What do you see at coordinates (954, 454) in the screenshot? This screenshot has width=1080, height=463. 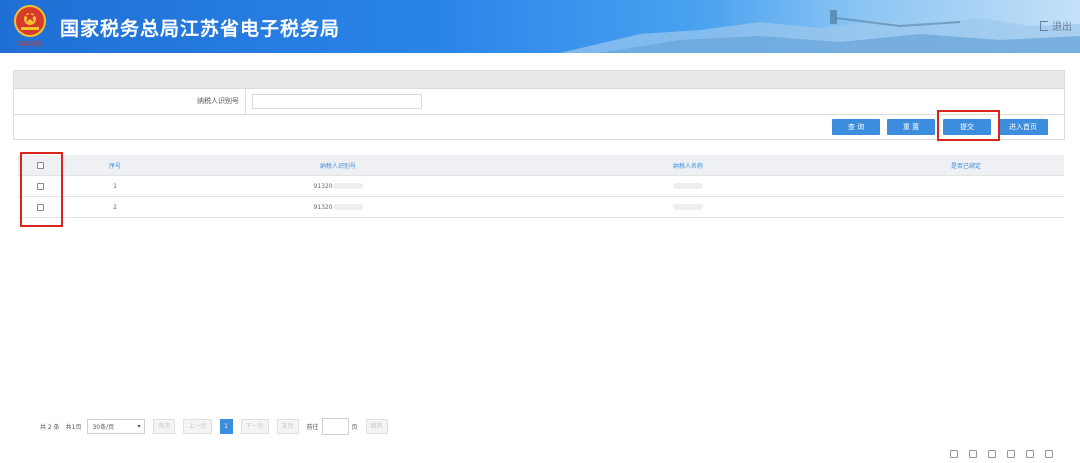 I see `share-icon` at bounding box center [954, 454].